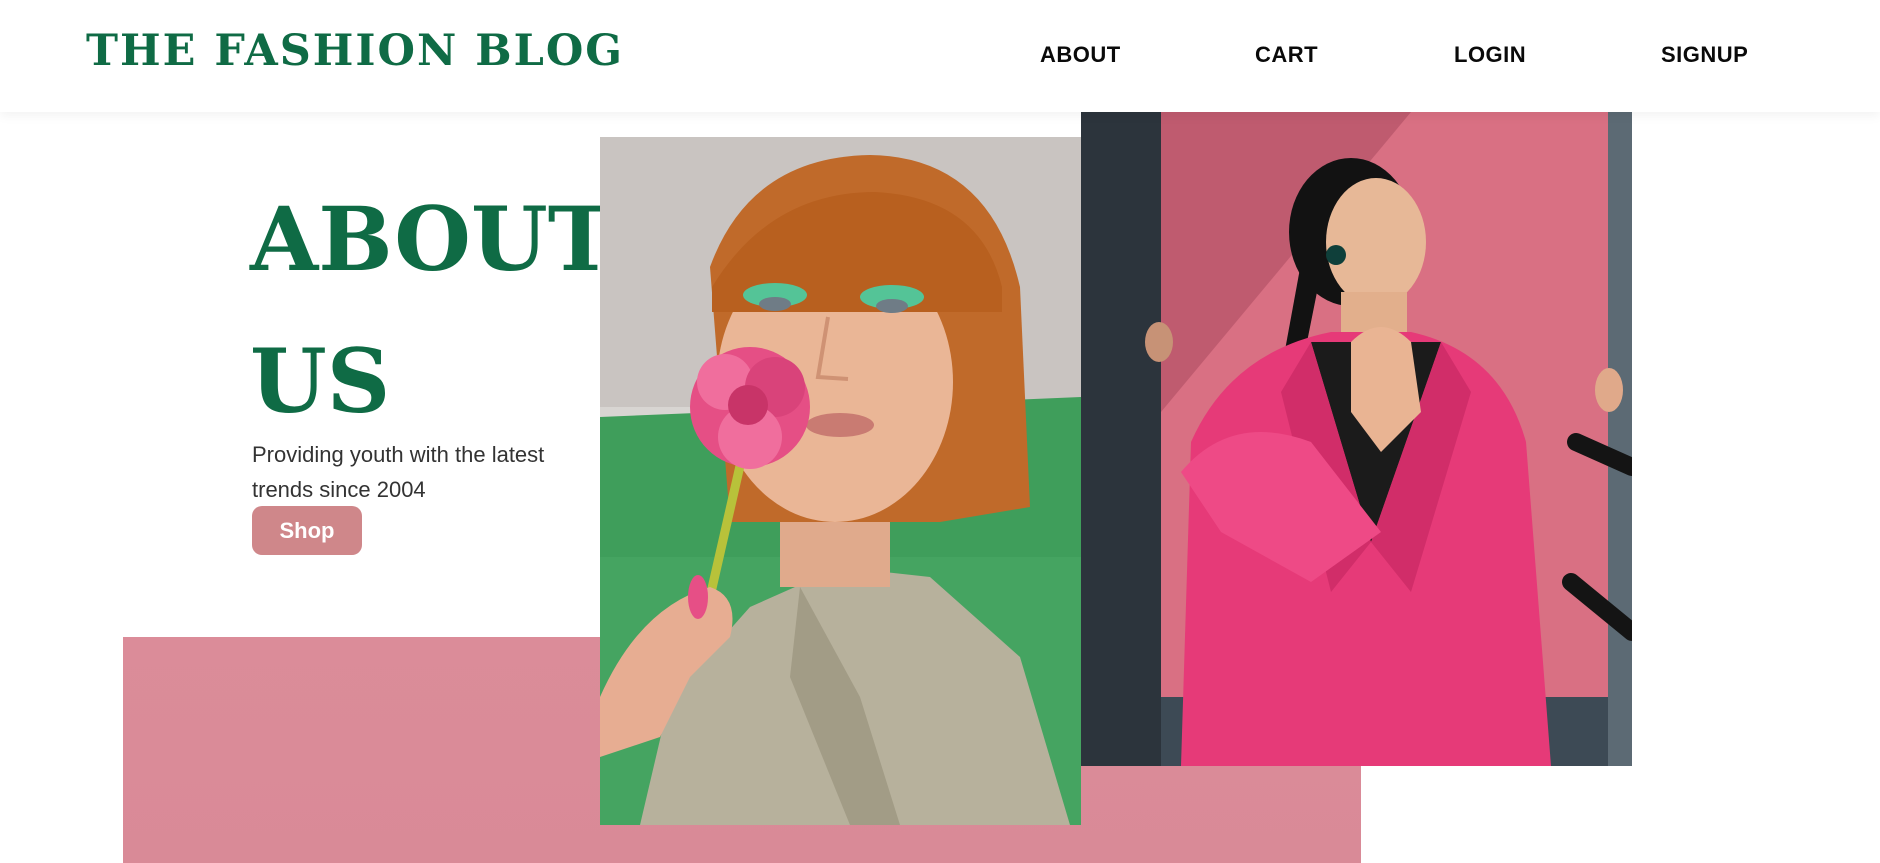  Describe the element at coordinates (1286, 55) in the screenshot. I see `nav-cart-link: CART` at that location.